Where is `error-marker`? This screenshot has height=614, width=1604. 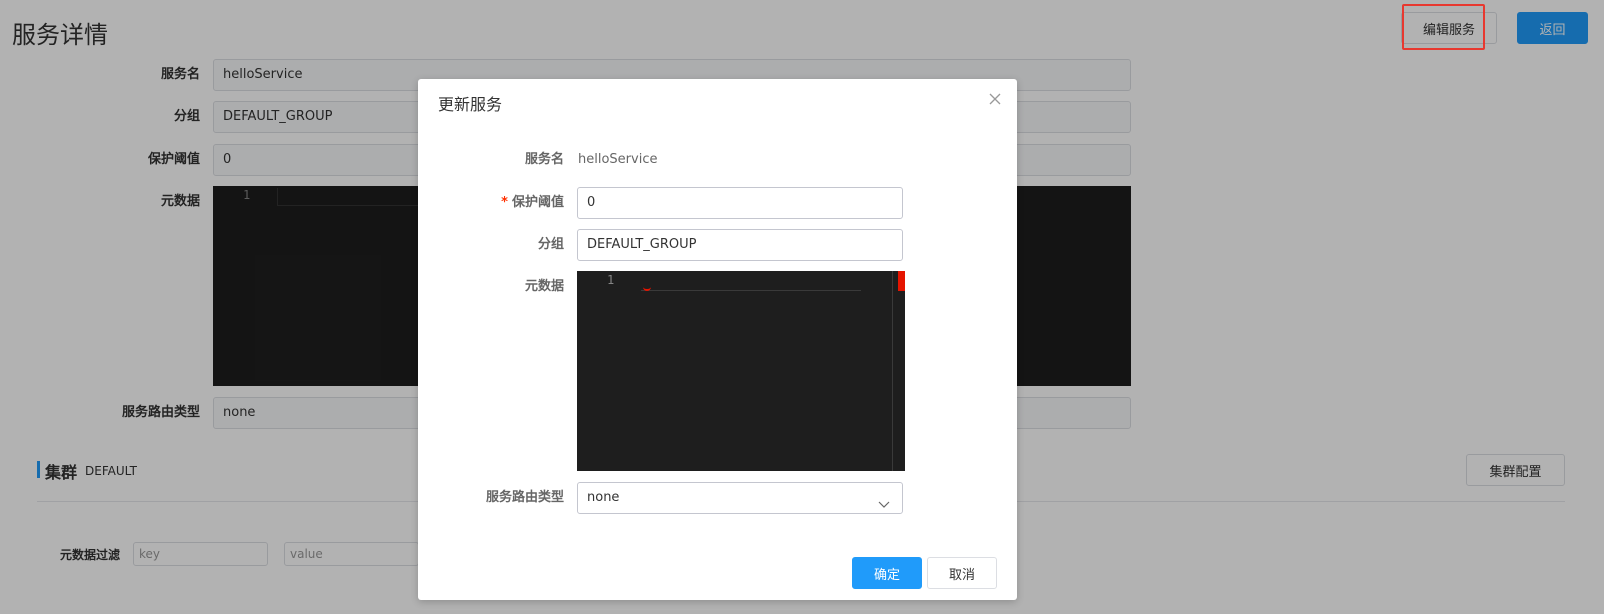 error-marker is located at coordinates (901, 281).